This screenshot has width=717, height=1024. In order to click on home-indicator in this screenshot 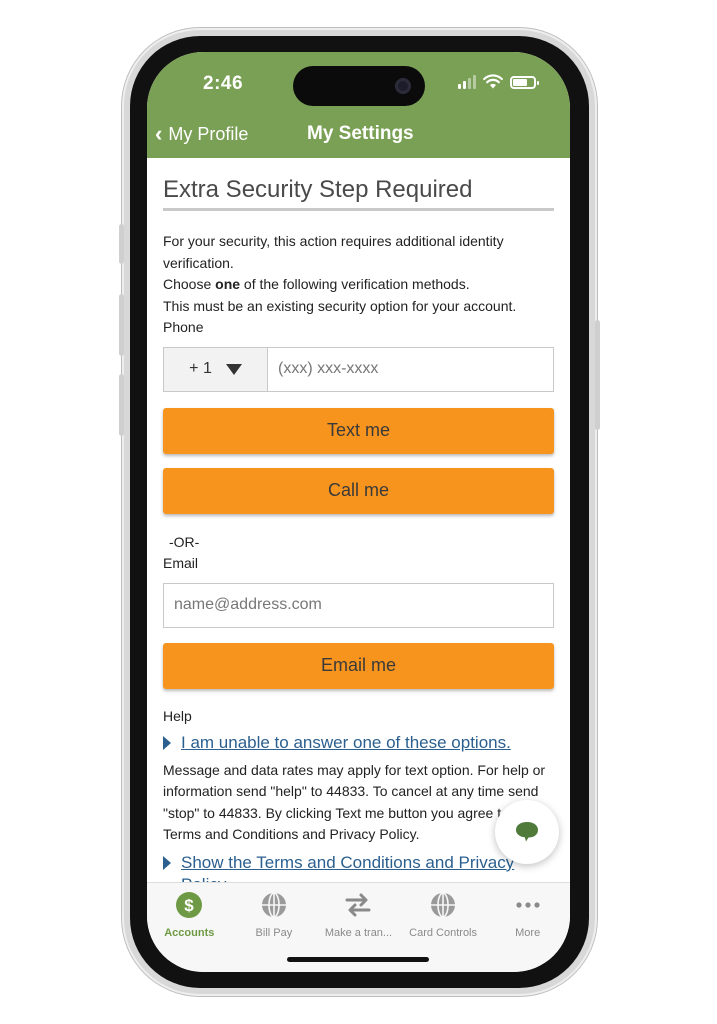, I will do `click(358, 959)`.